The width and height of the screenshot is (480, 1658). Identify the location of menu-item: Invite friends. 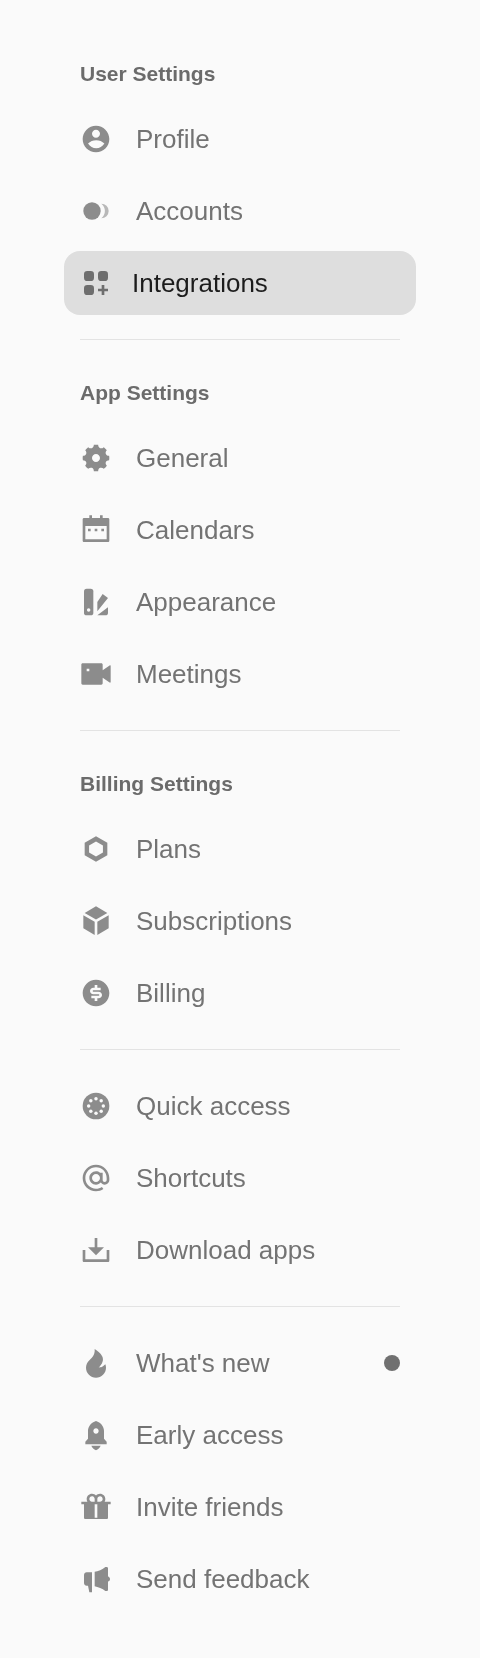
(240, 1507).